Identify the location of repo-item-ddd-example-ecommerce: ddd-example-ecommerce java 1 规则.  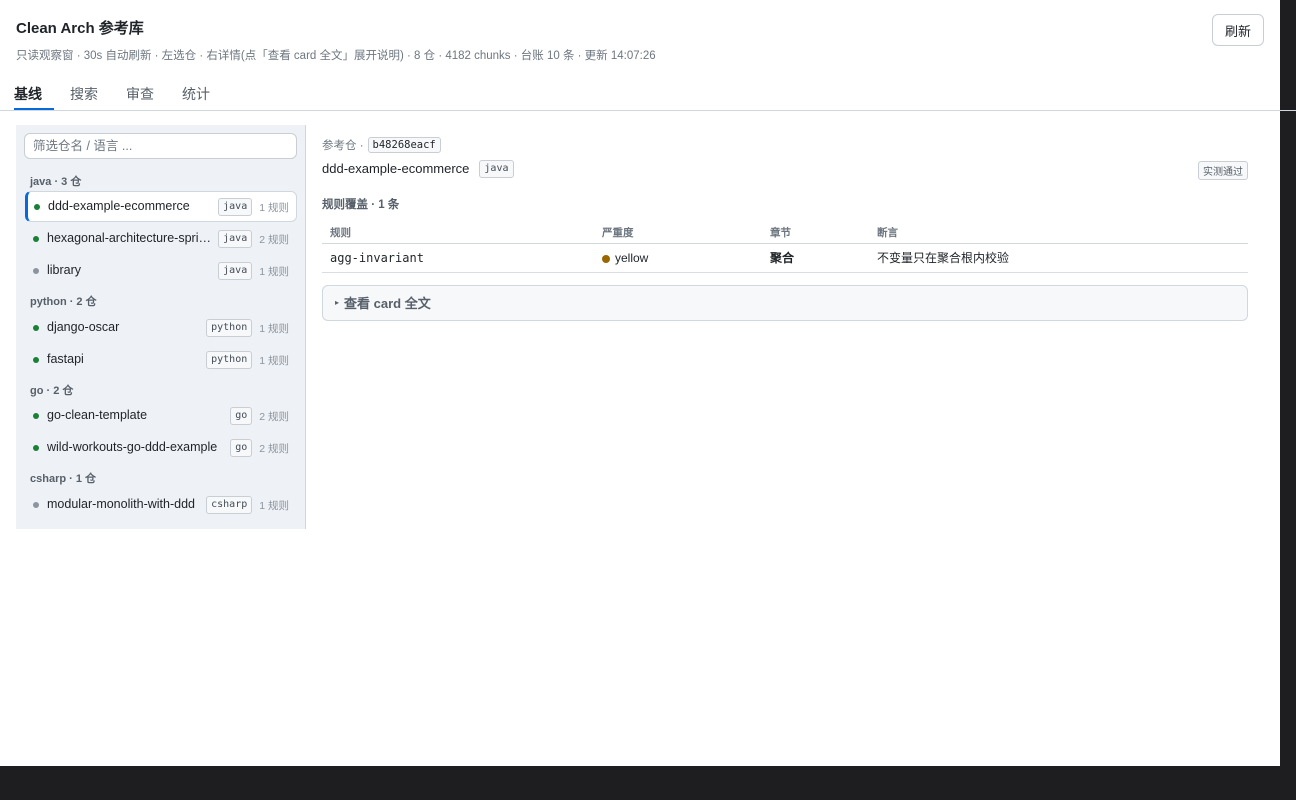
(161, 206).